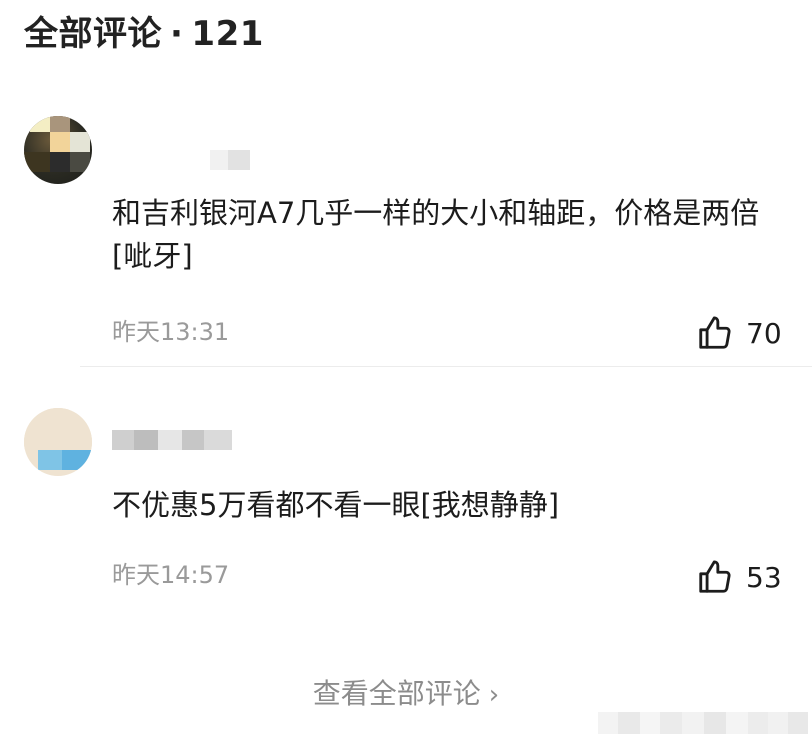 The height and width of the screenshot is (738, 812). What do you see at coordinates (494, 695) in the screenshot?
I see `chevron-right-icon: ›` at bounding box center [494, 695].